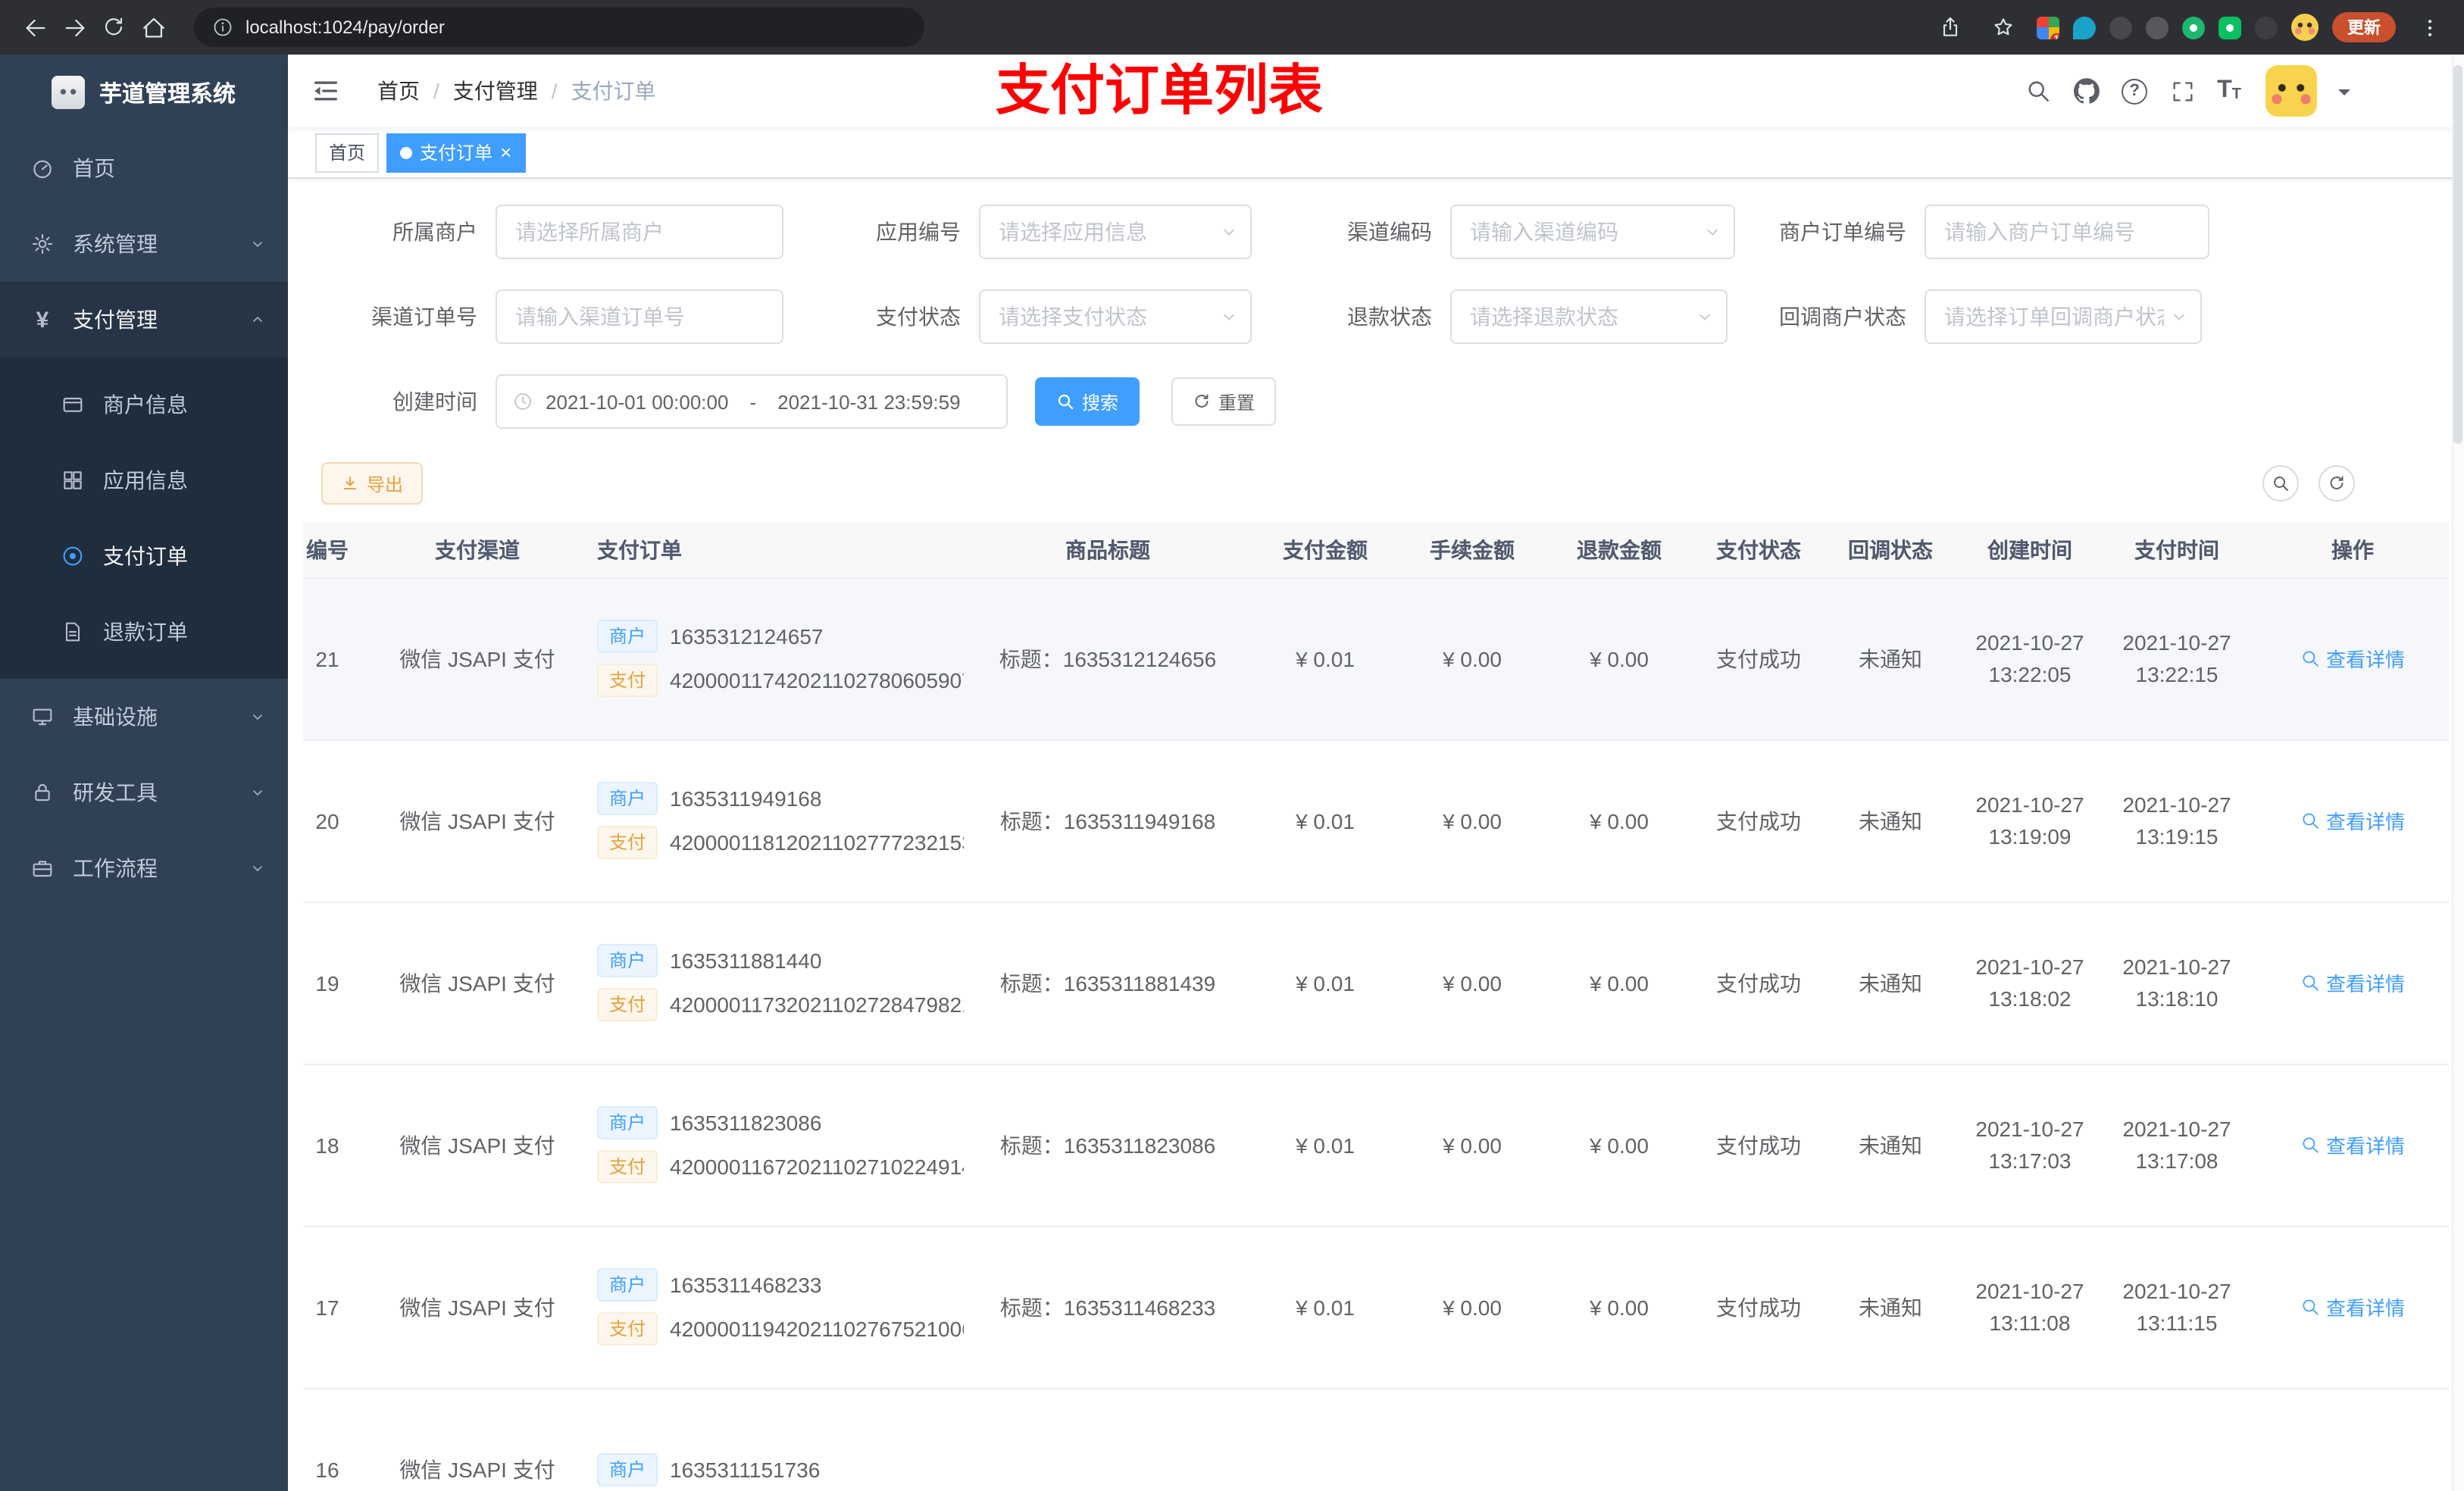  I want to click on sidebar-fold-icon, so click(326, 91).